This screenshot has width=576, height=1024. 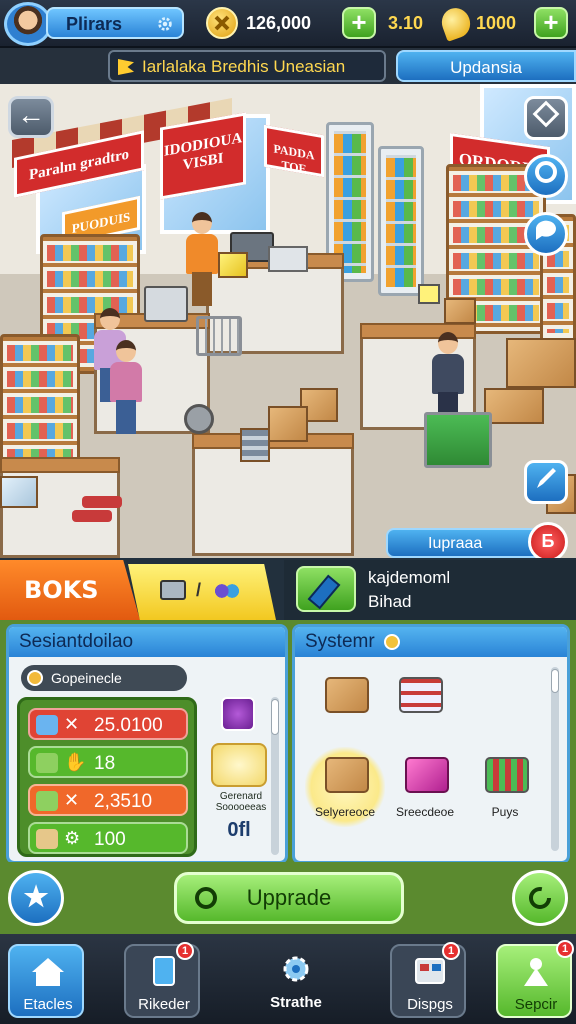 What do you see at coordinates (486, 66) in the screenshot?
I see `updates-button: Updansia` at bounding box center [486, 66].